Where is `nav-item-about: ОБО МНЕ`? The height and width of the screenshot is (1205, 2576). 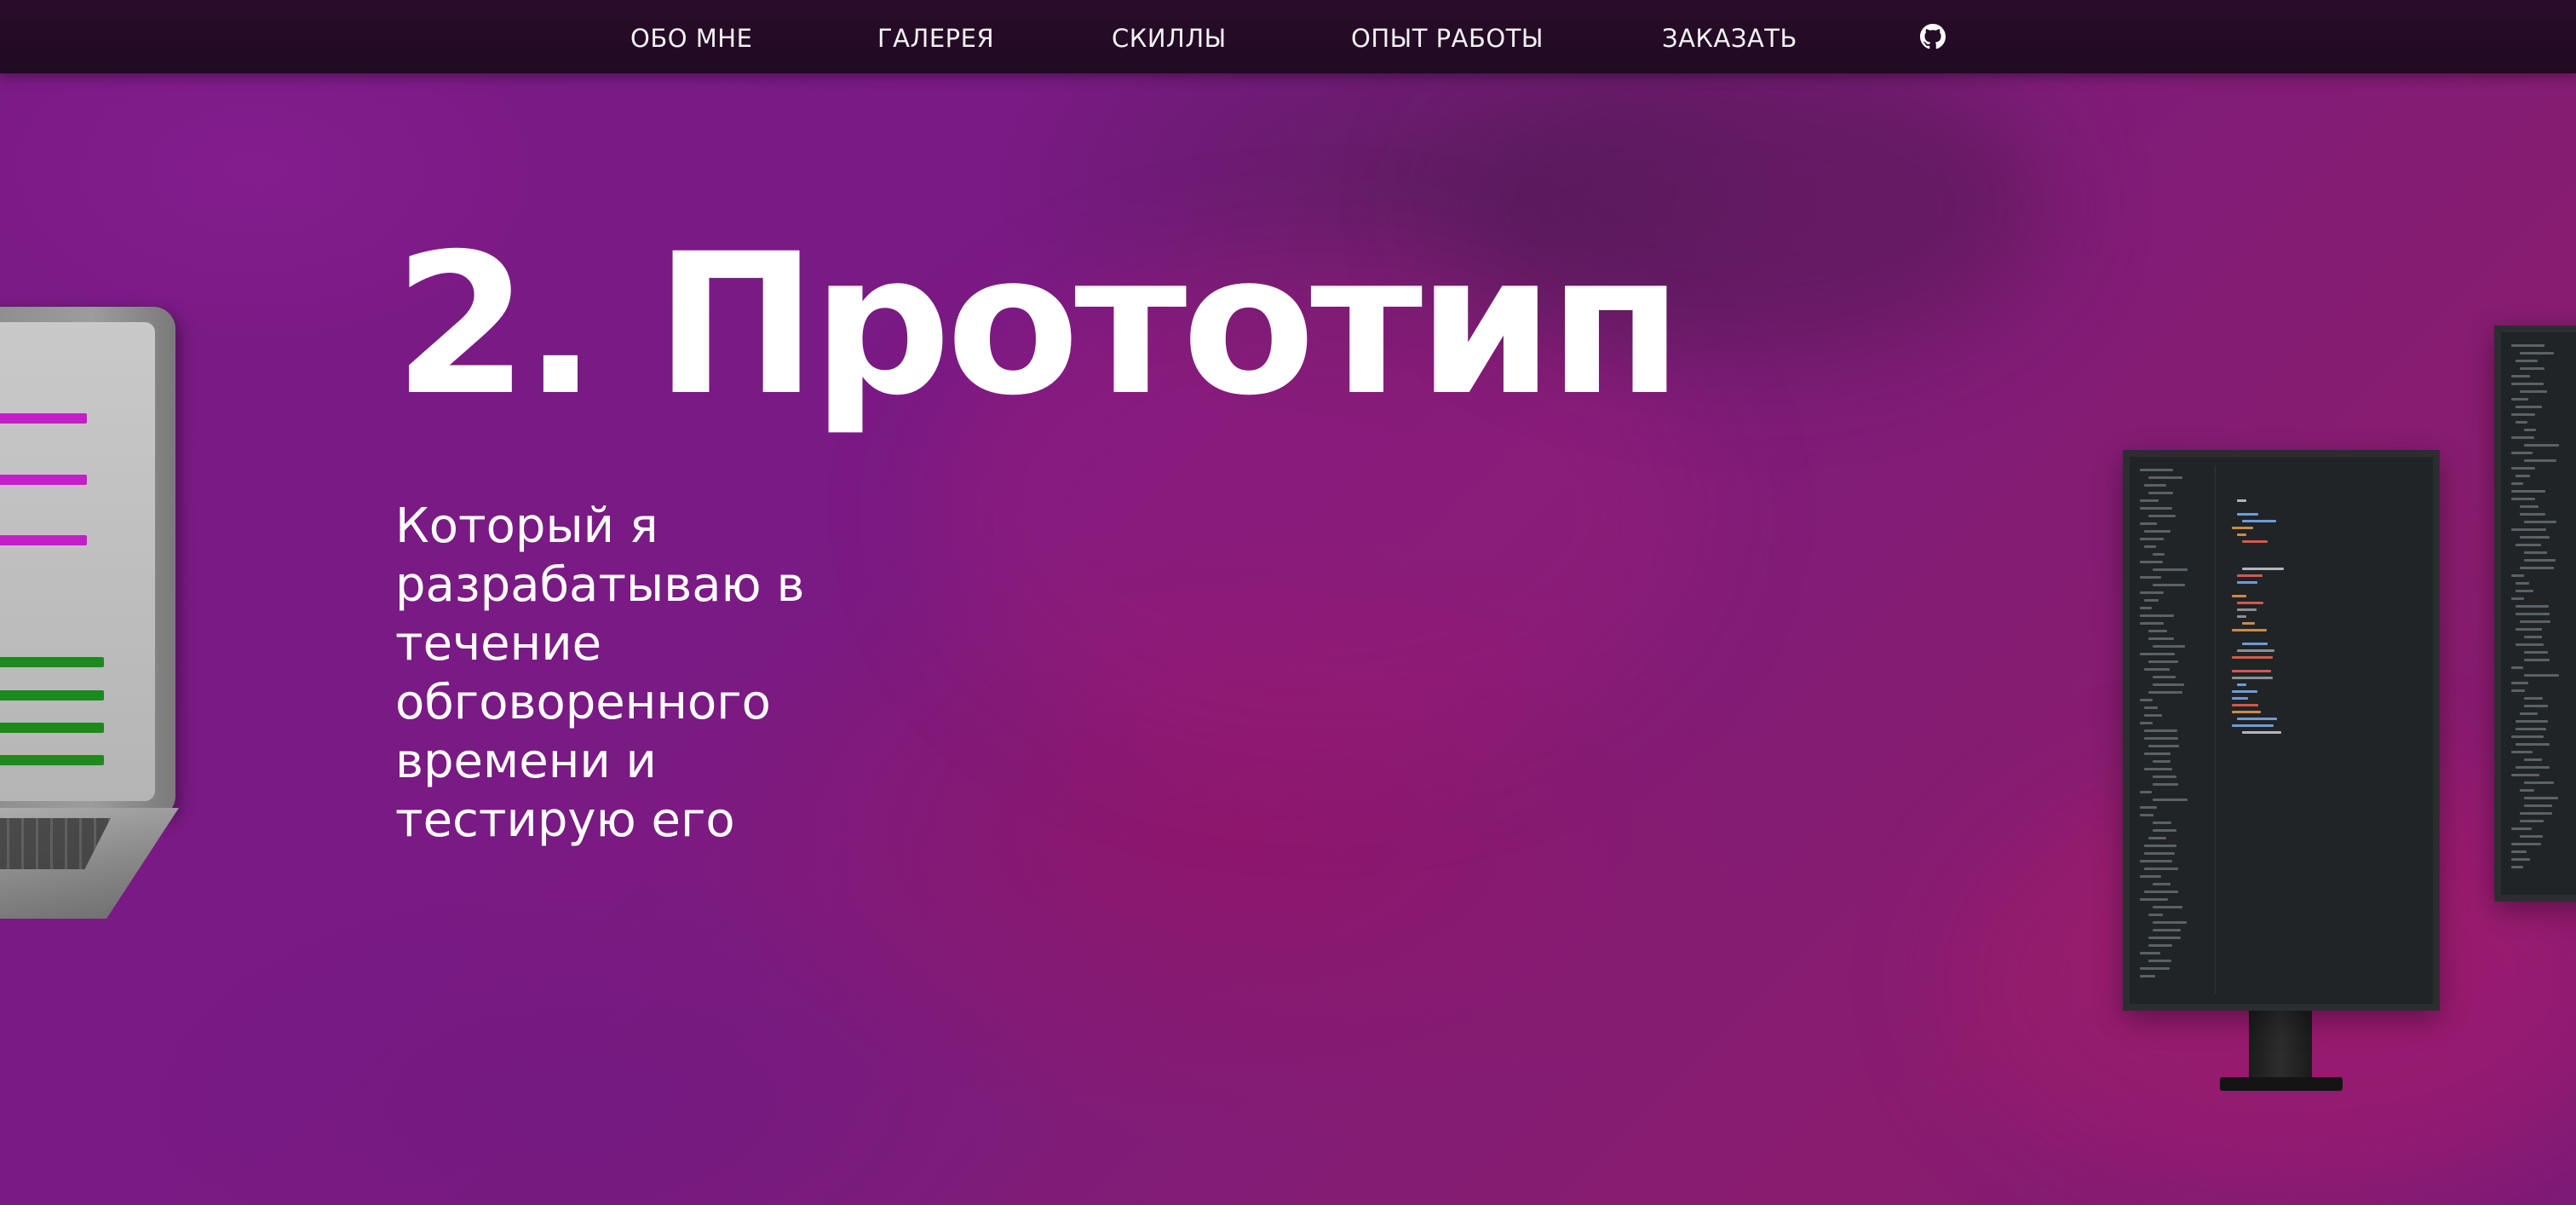 nav-item-about: ОБО МНЕ is located at coordinates (691, 36).